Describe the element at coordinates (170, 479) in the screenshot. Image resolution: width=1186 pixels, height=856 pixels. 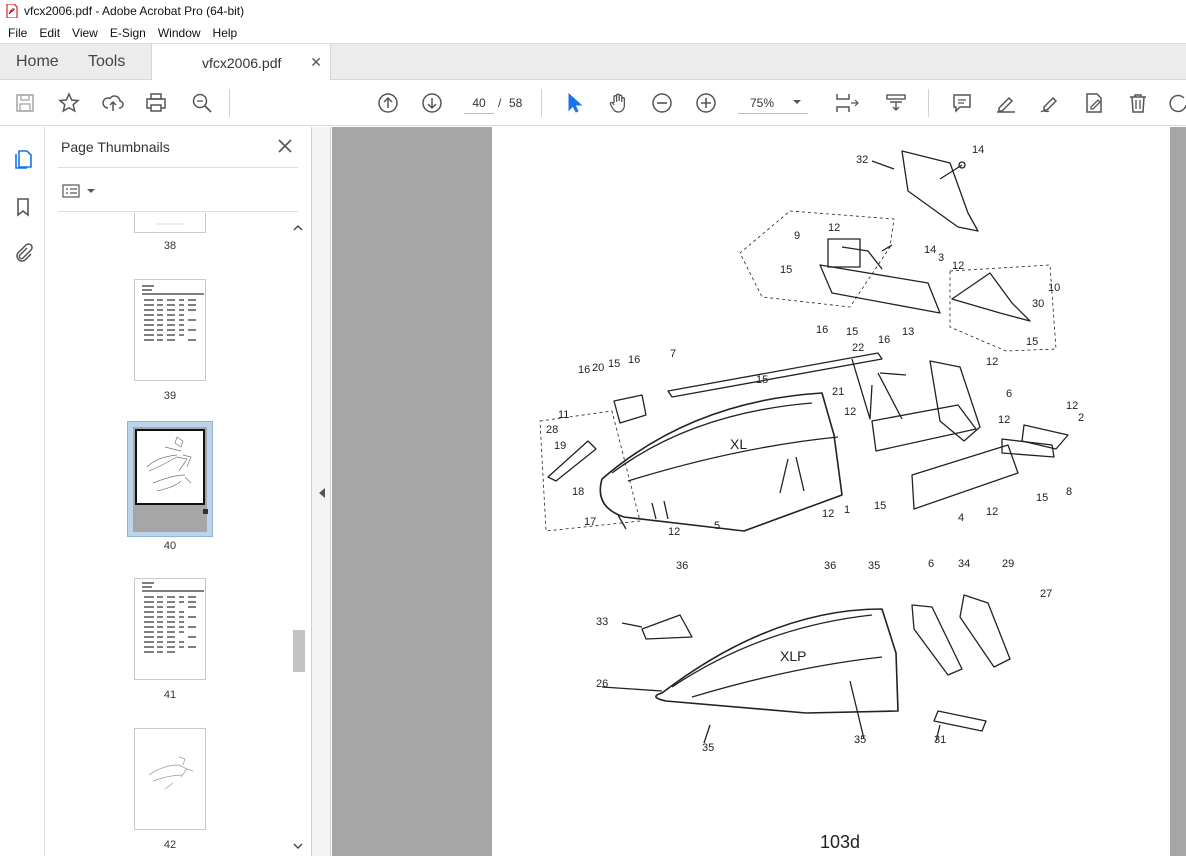
I see `thumbnail-page-40-selected` at that location.